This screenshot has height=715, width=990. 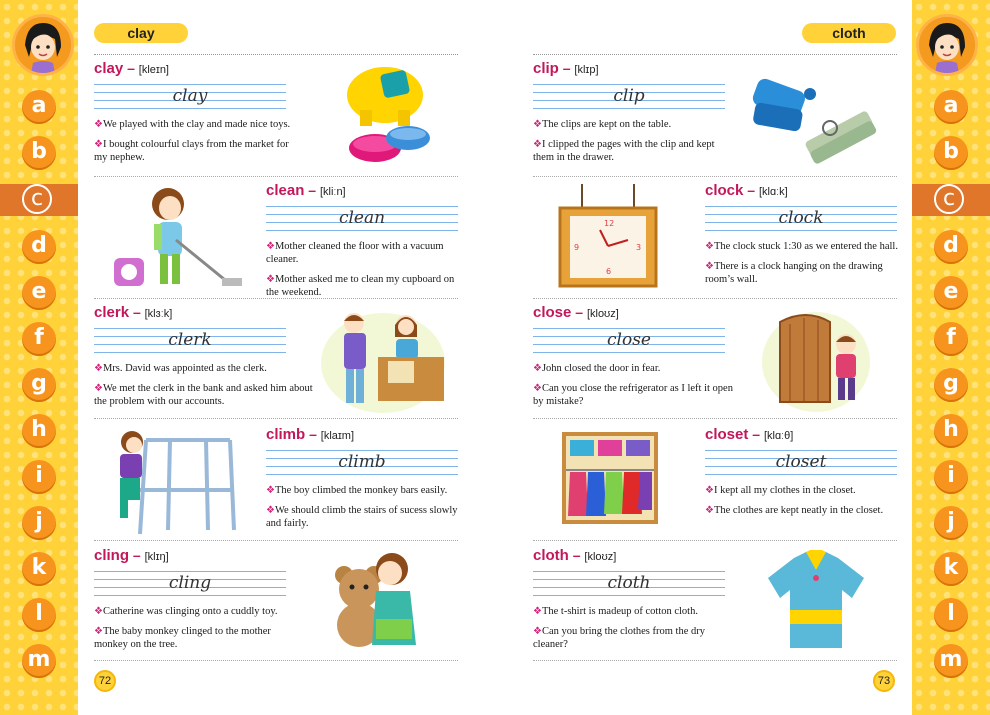 I want to click on handwriting-guide: close, so click(x=629, y=341).